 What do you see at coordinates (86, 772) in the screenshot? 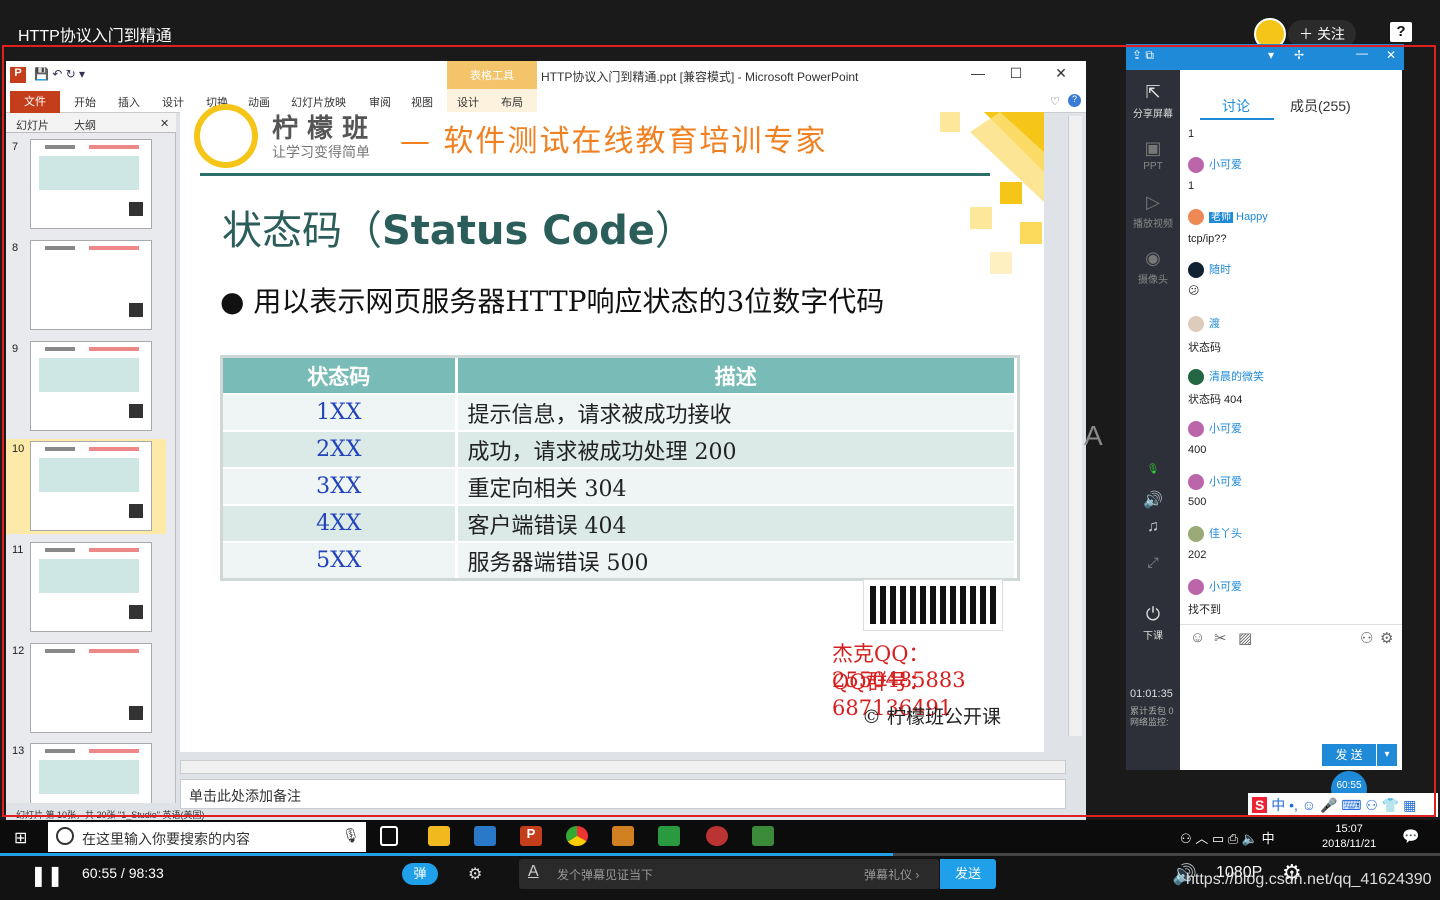
I see `thumbnail-item: 13` at bounding box center [86, 772].